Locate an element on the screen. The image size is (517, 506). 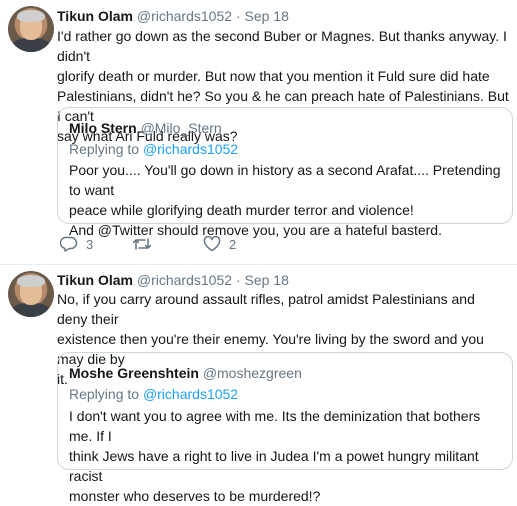
quoted-header: Moshe Greenshtein @moshezgreen is located at coordinates (185, 373).